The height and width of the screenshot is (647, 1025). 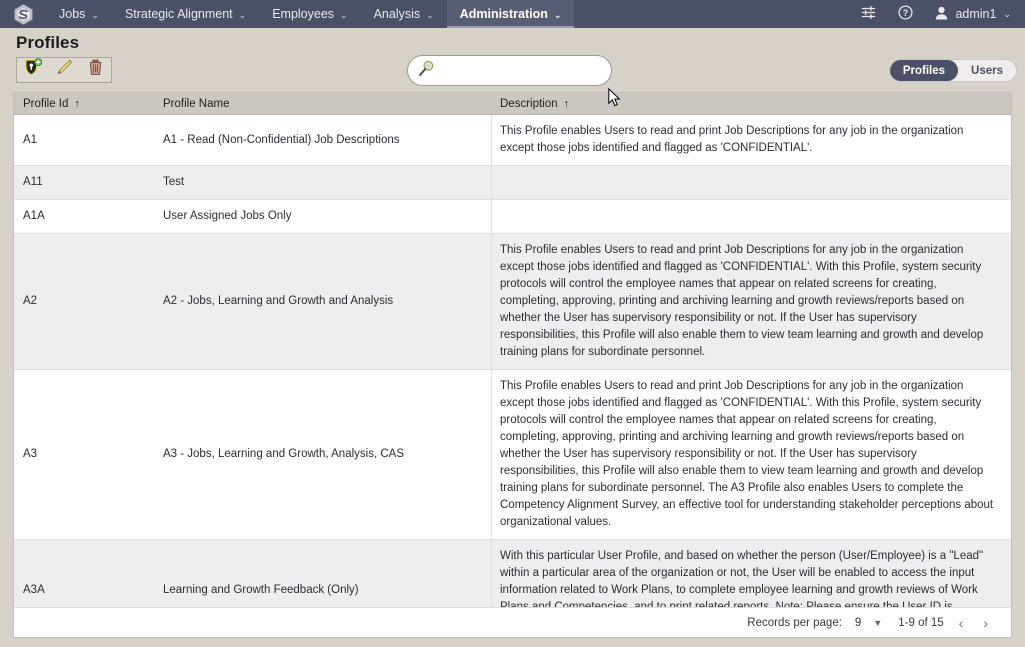 I want to click on nav-item-analysis: Analysis ⌄, so click(x=404, y=14).